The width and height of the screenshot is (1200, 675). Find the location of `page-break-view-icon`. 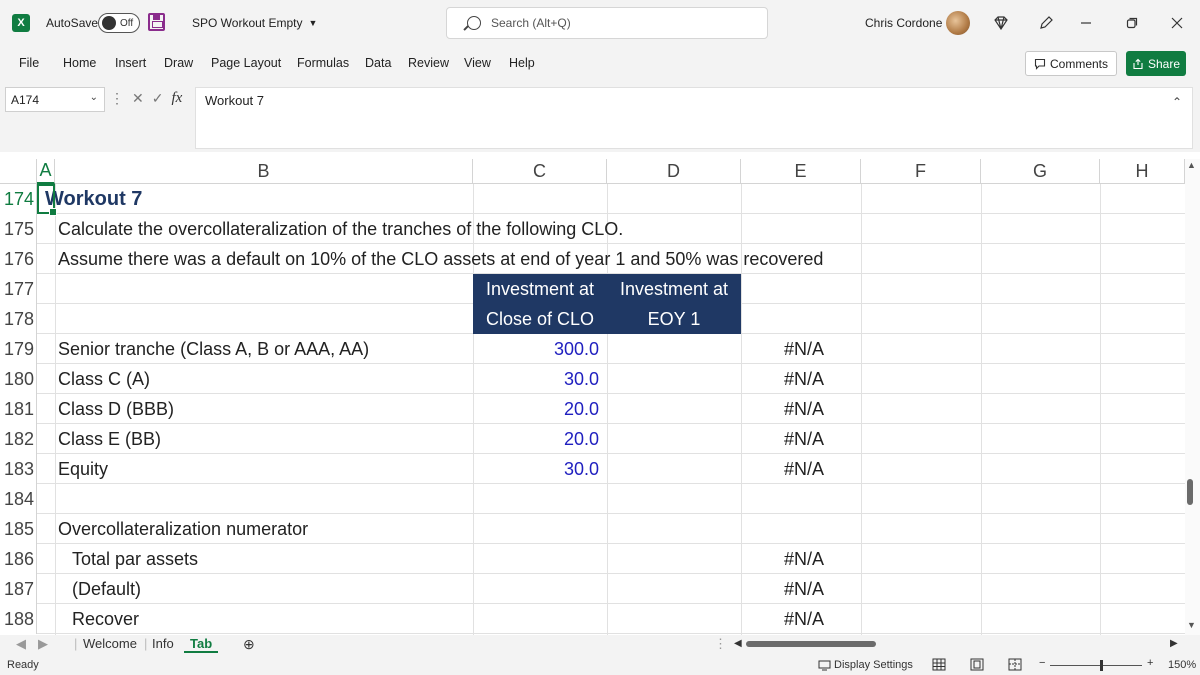

page-break-view-icon is located at coordinates (1015, 666).